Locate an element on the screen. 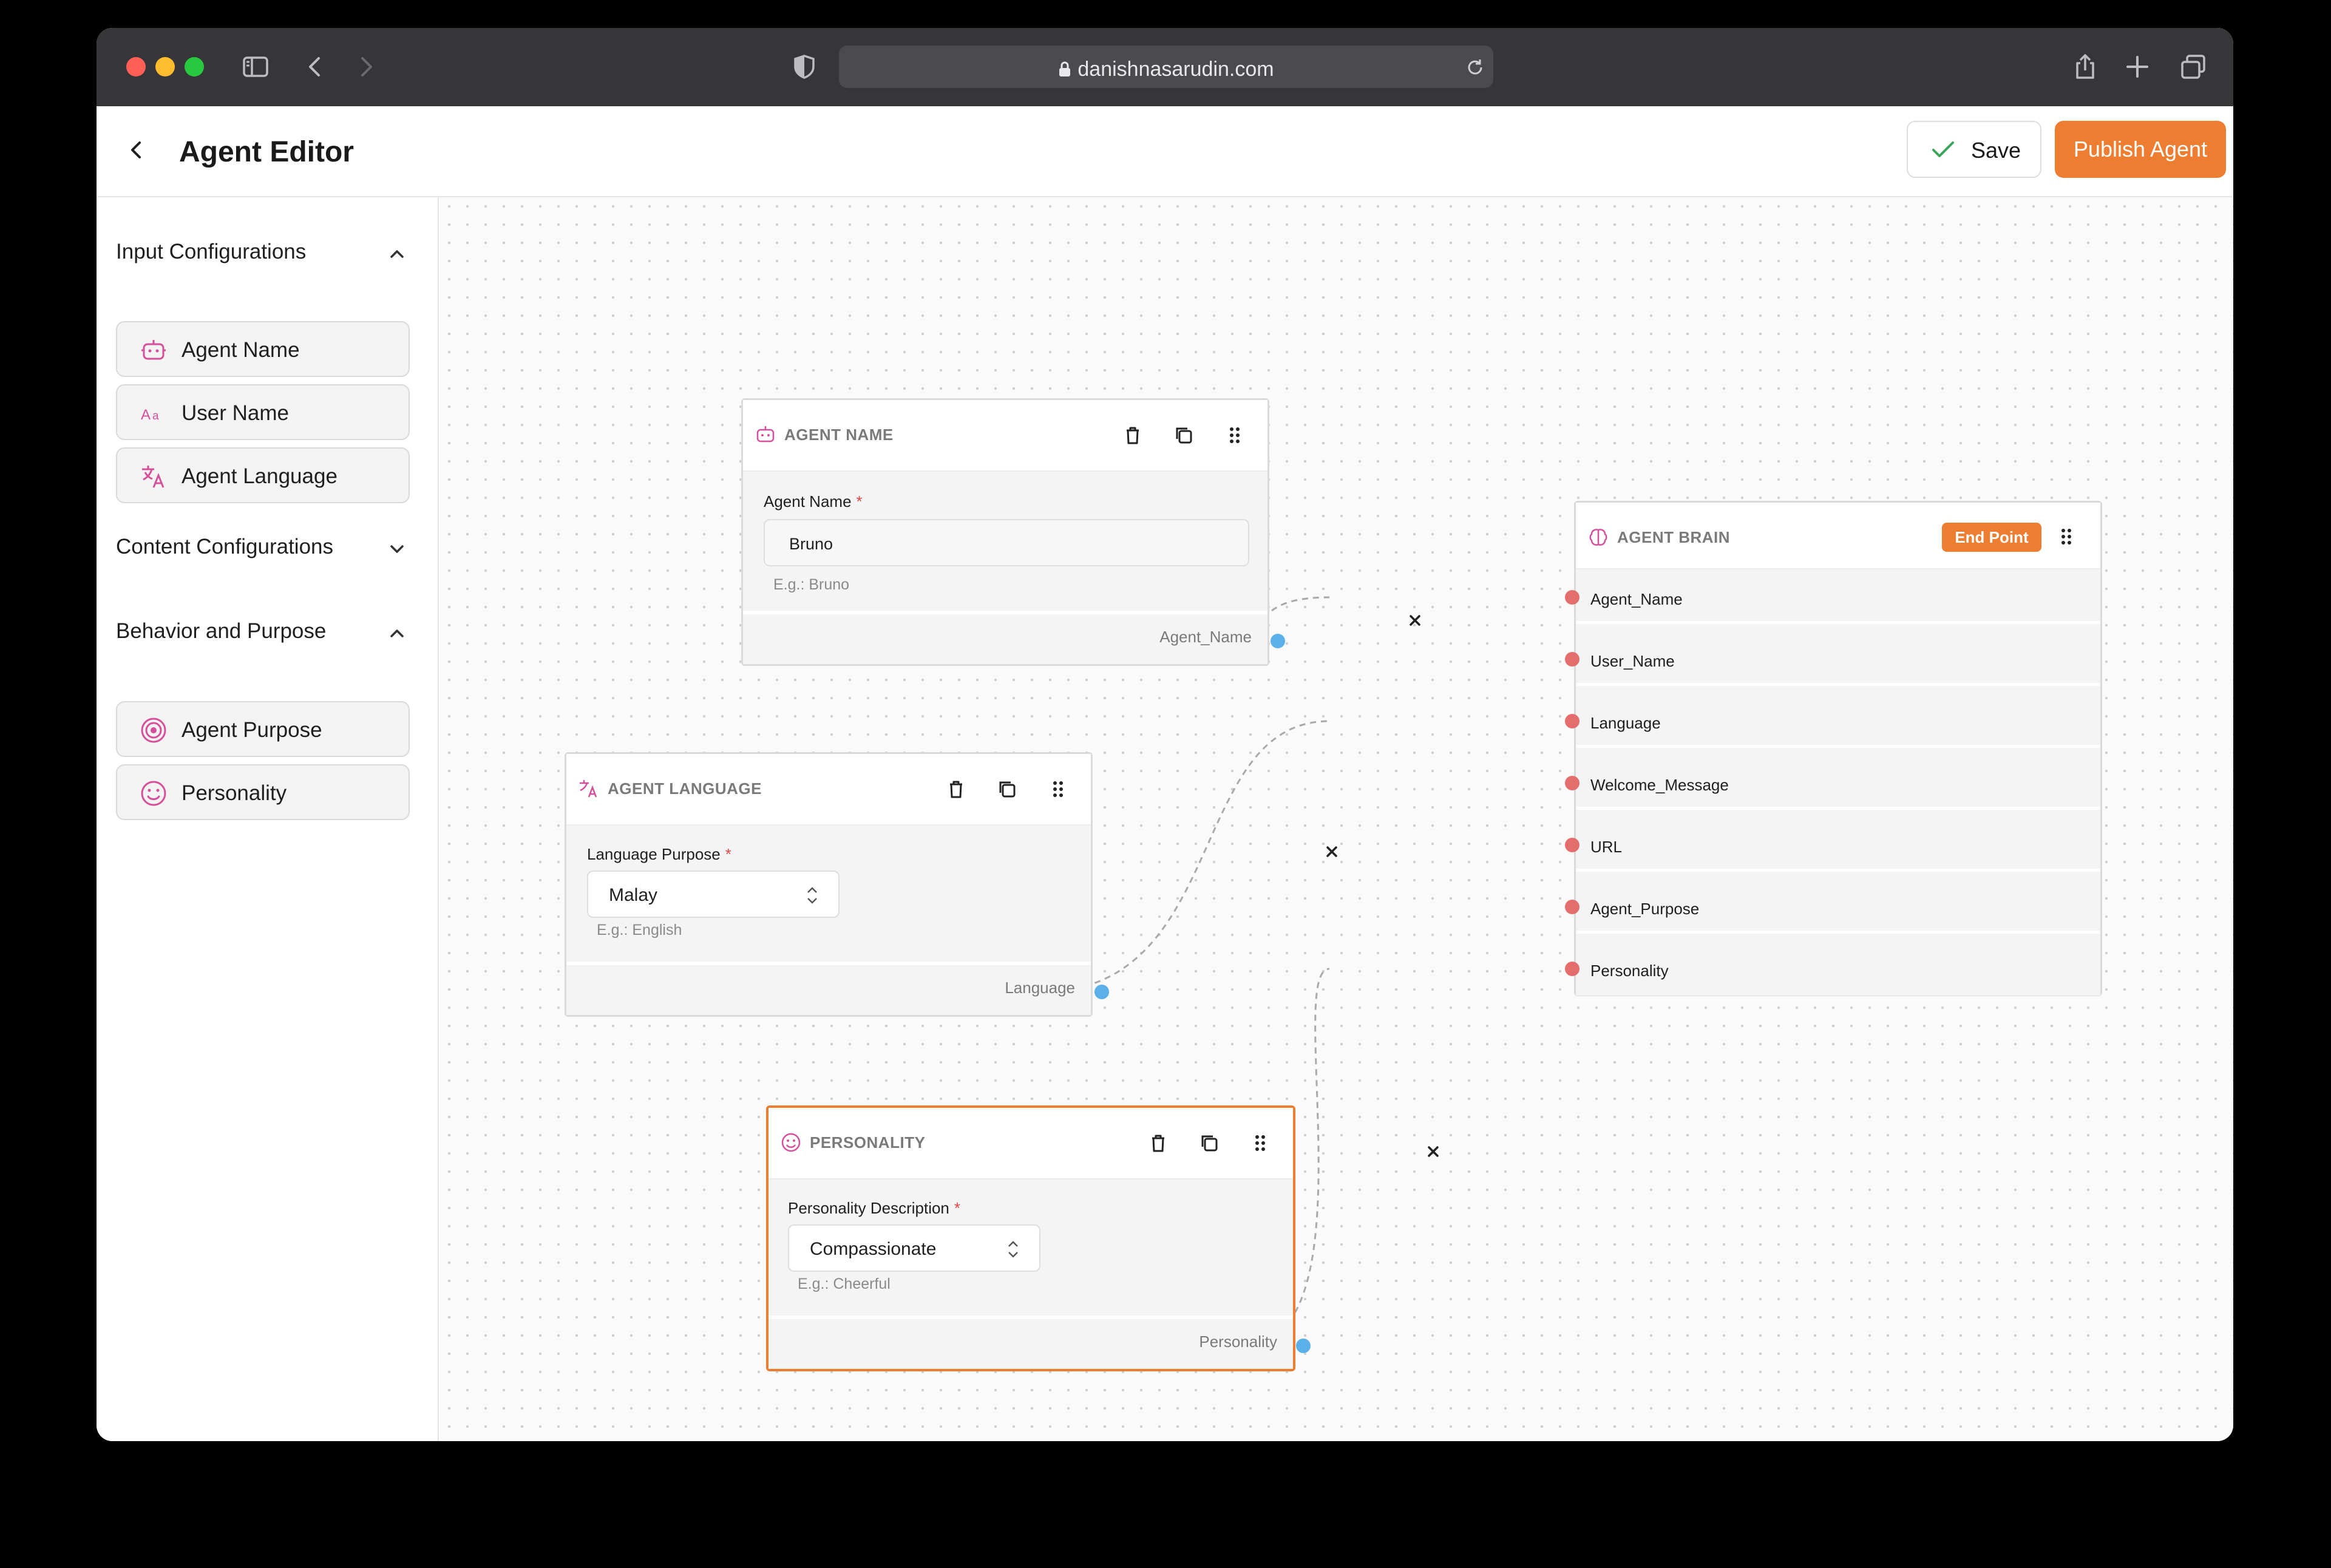 Image resolution: width=2331 pixels, height=1568 pixels. zoom-window-button is located at coordinates (194, 66).